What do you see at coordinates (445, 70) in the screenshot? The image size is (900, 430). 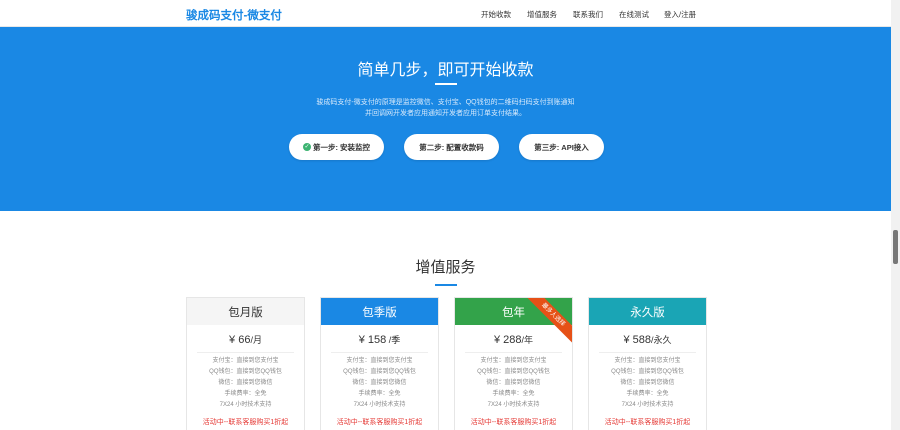 I see `hero-title: 简单几步，即可开始收款` at bounding box center [445, 70].